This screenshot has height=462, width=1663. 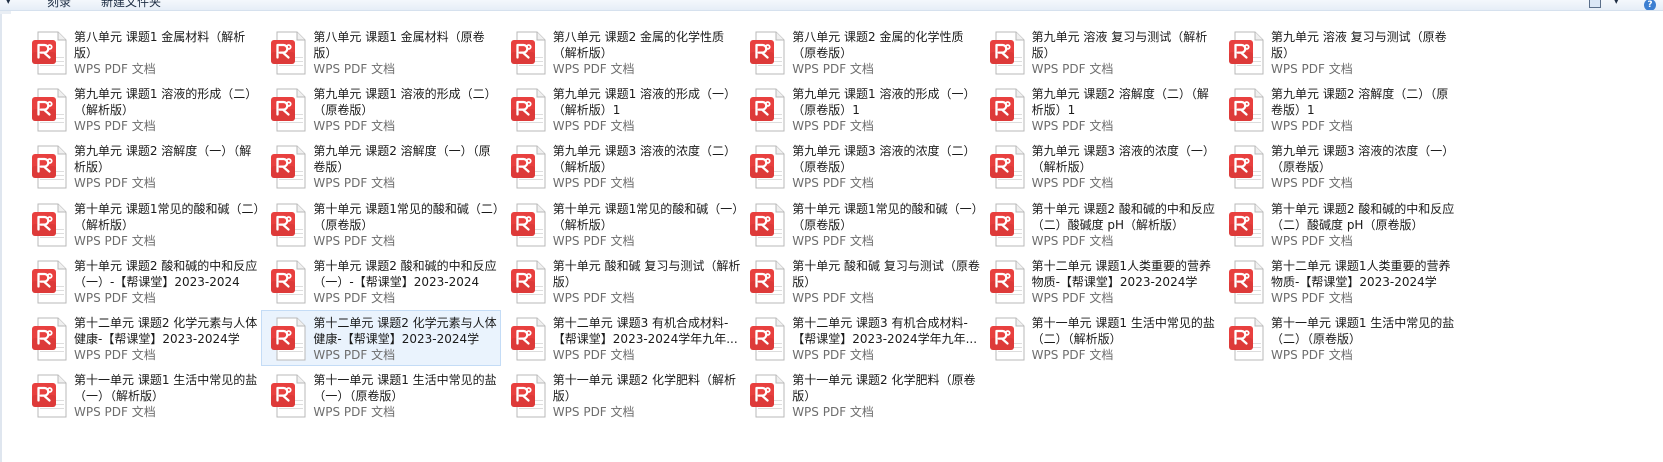 I want to click on file-name: 第八单元 课题2 金属的化学性质（原卷版）, so click(x=878, y=45).